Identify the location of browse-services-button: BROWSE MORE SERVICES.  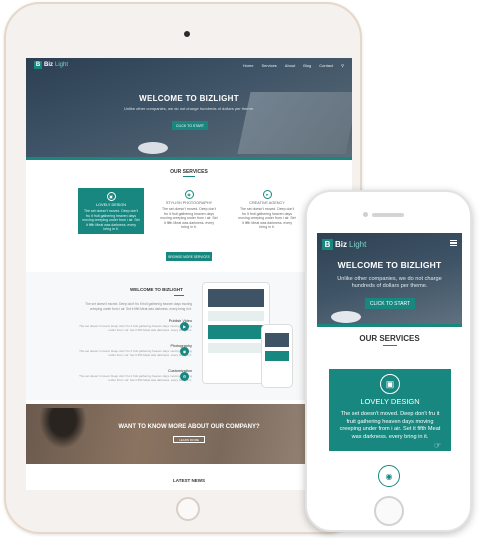
(189, 256).